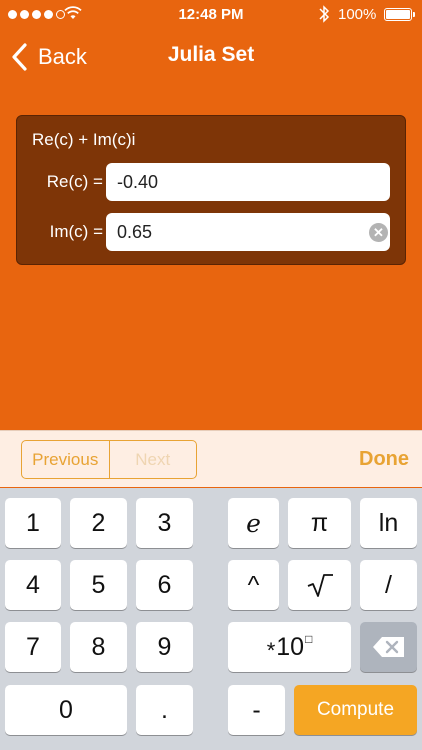  I want to click on key-divide: /, so click(388, 585).